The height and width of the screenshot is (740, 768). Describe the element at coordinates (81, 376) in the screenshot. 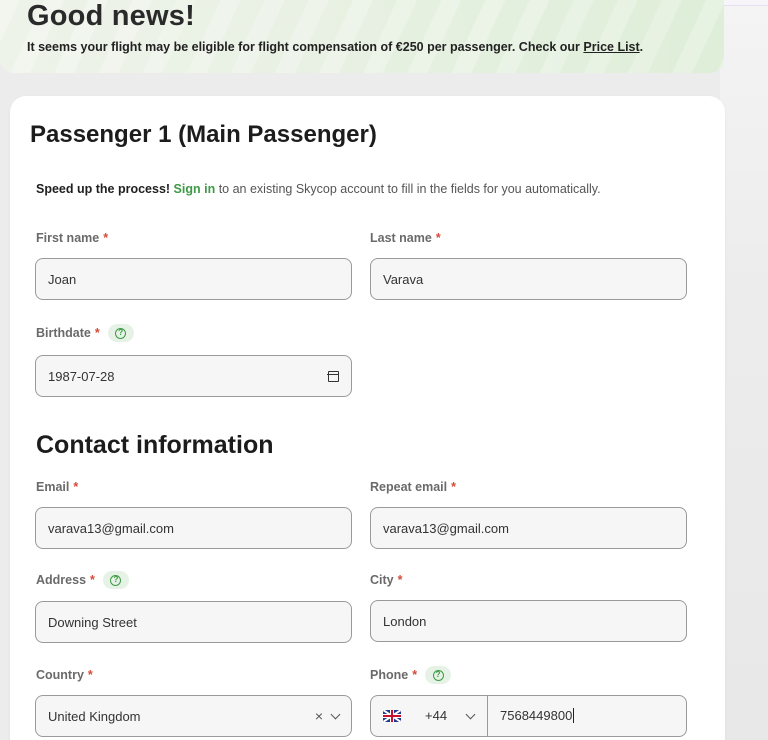

I see `birthdate-value: 1987-07-28` at that location.